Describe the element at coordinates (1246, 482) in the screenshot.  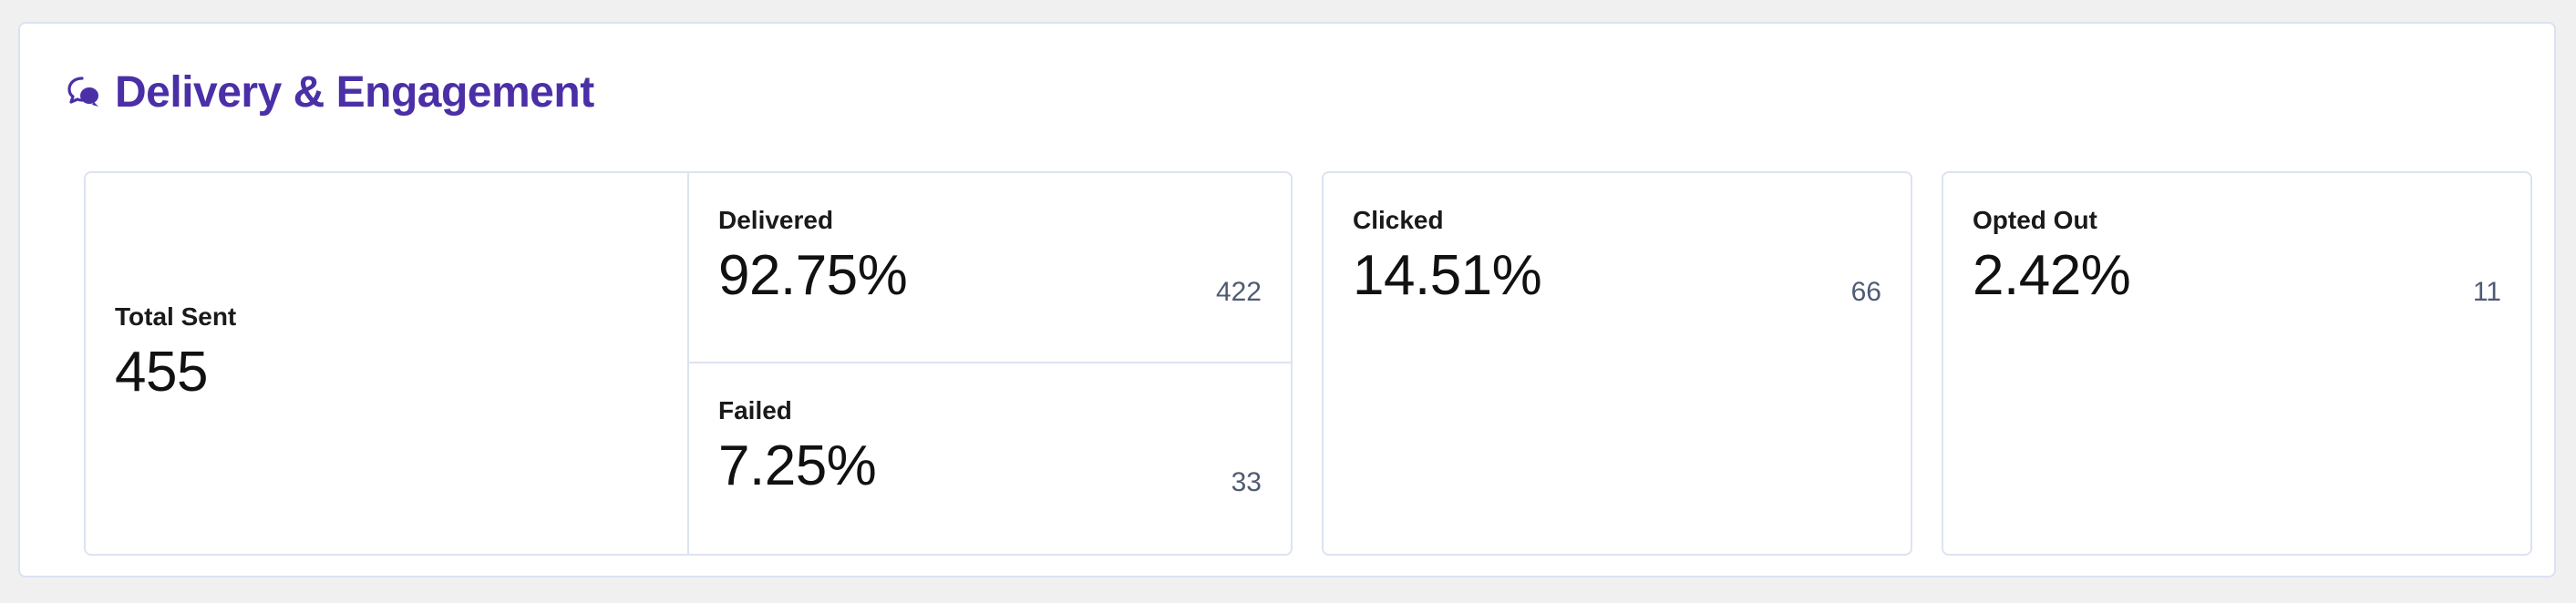
I see `failed-count: 33` at that location.